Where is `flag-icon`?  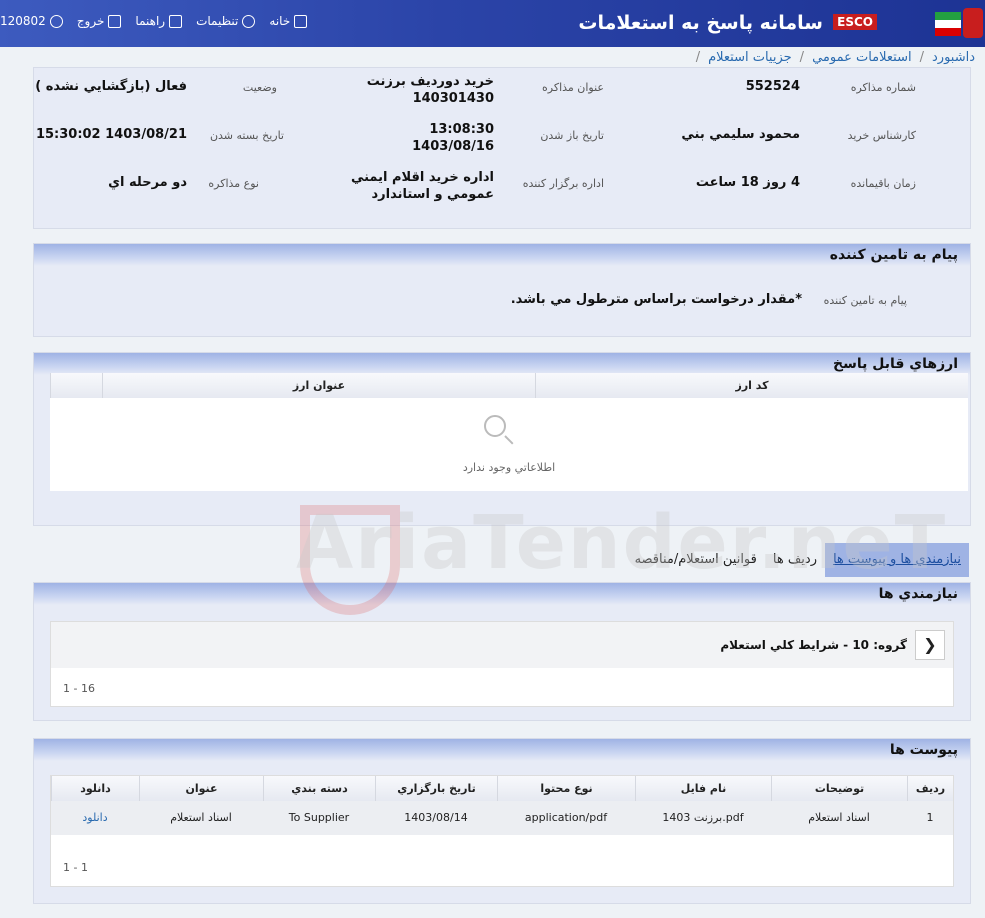
flag-icon is located at coordinates (948, 24).